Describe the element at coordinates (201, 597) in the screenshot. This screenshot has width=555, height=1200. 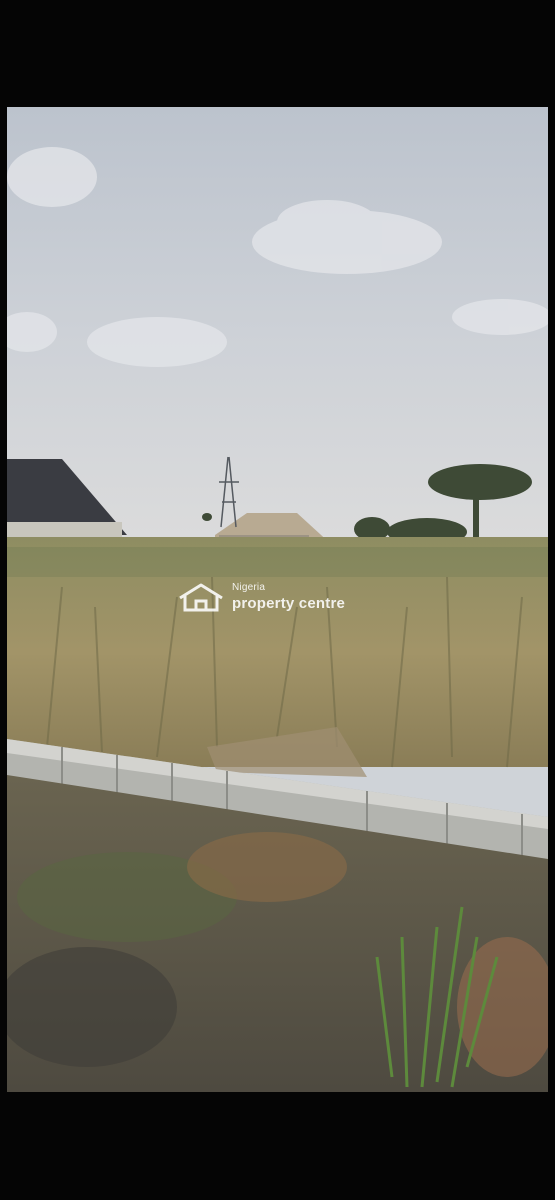
I see `house-logo-icon` at that location.